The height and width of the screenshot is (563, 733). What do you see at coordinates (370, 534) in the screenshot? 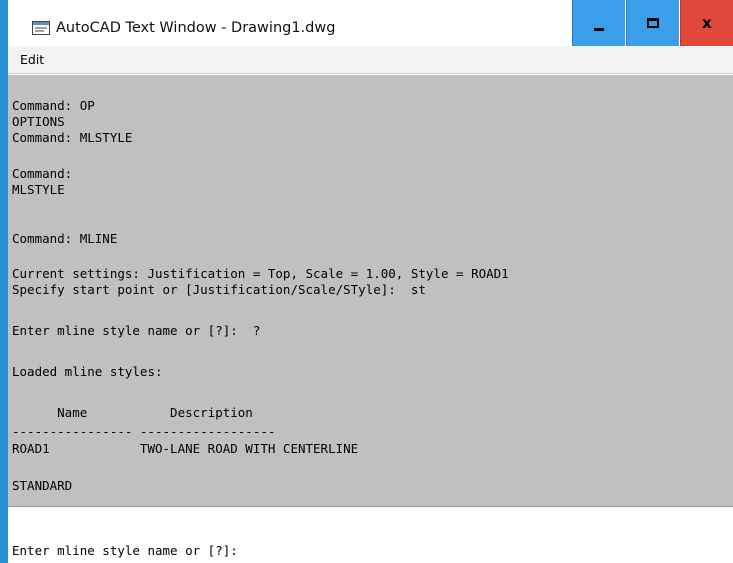
I see `command-input-line: Enter mline style name or [?]:` at bounding box center [370, 534].